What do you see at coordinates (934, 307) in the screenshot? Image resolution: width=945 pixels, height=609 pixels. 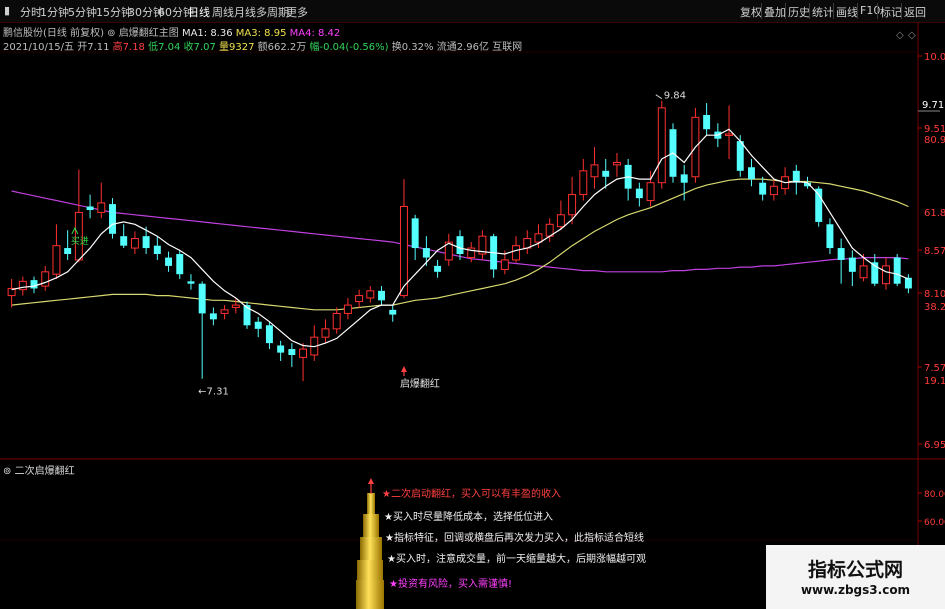 I see `y-tick-label: 38.2%` at bounding box center [934, 307].